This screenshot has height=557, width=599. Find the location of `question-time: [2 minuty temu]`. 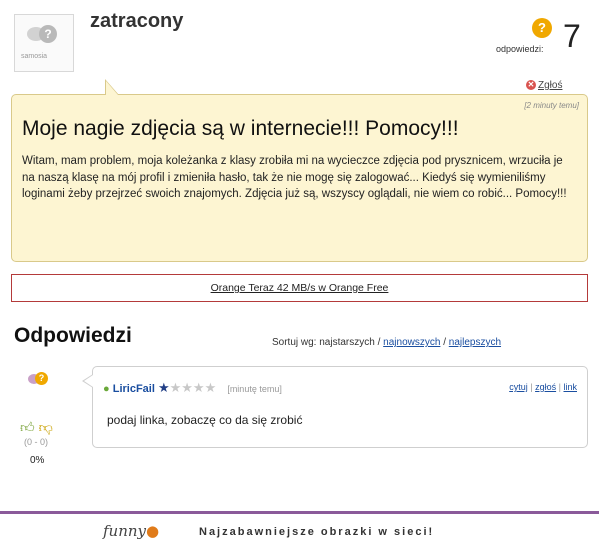

question-time: [2 minuty temu] is located at coordinates (551, 105).